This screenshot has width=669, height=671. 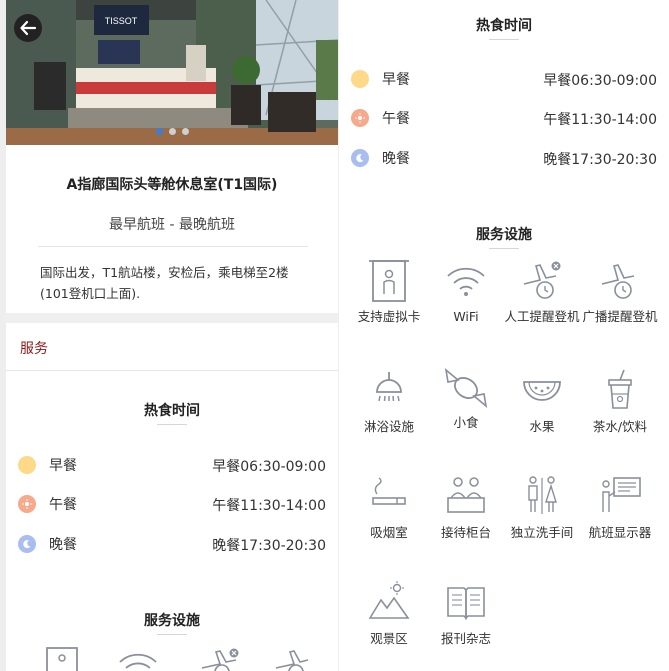 I want to click on facility-label: 接待柜台, so click(x=465, y=532).